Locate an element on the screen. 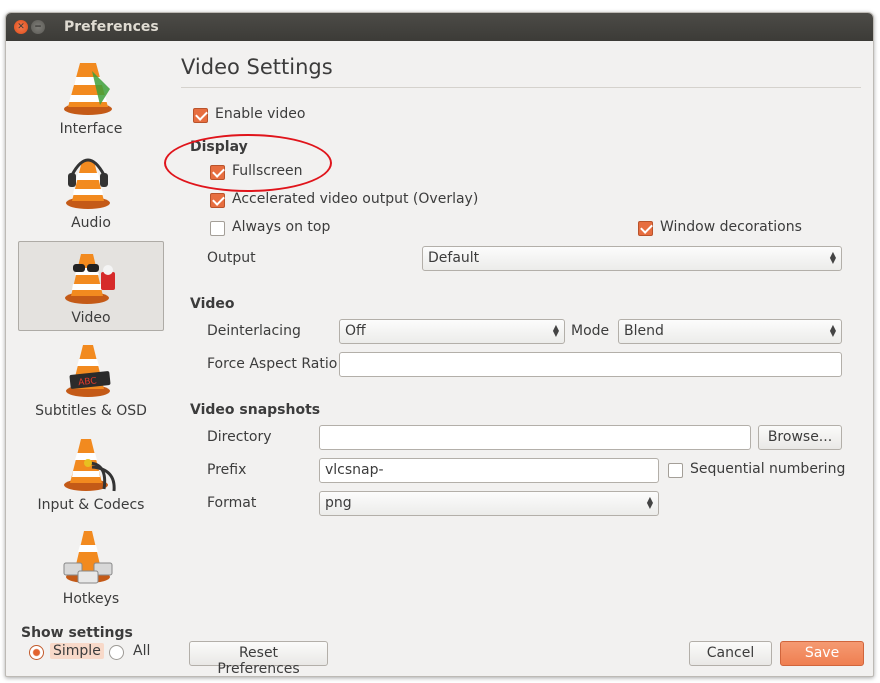 The height and width of the screenshot is (683, 880). sidebar-item-label: Video is located at coordinates (91, 318).